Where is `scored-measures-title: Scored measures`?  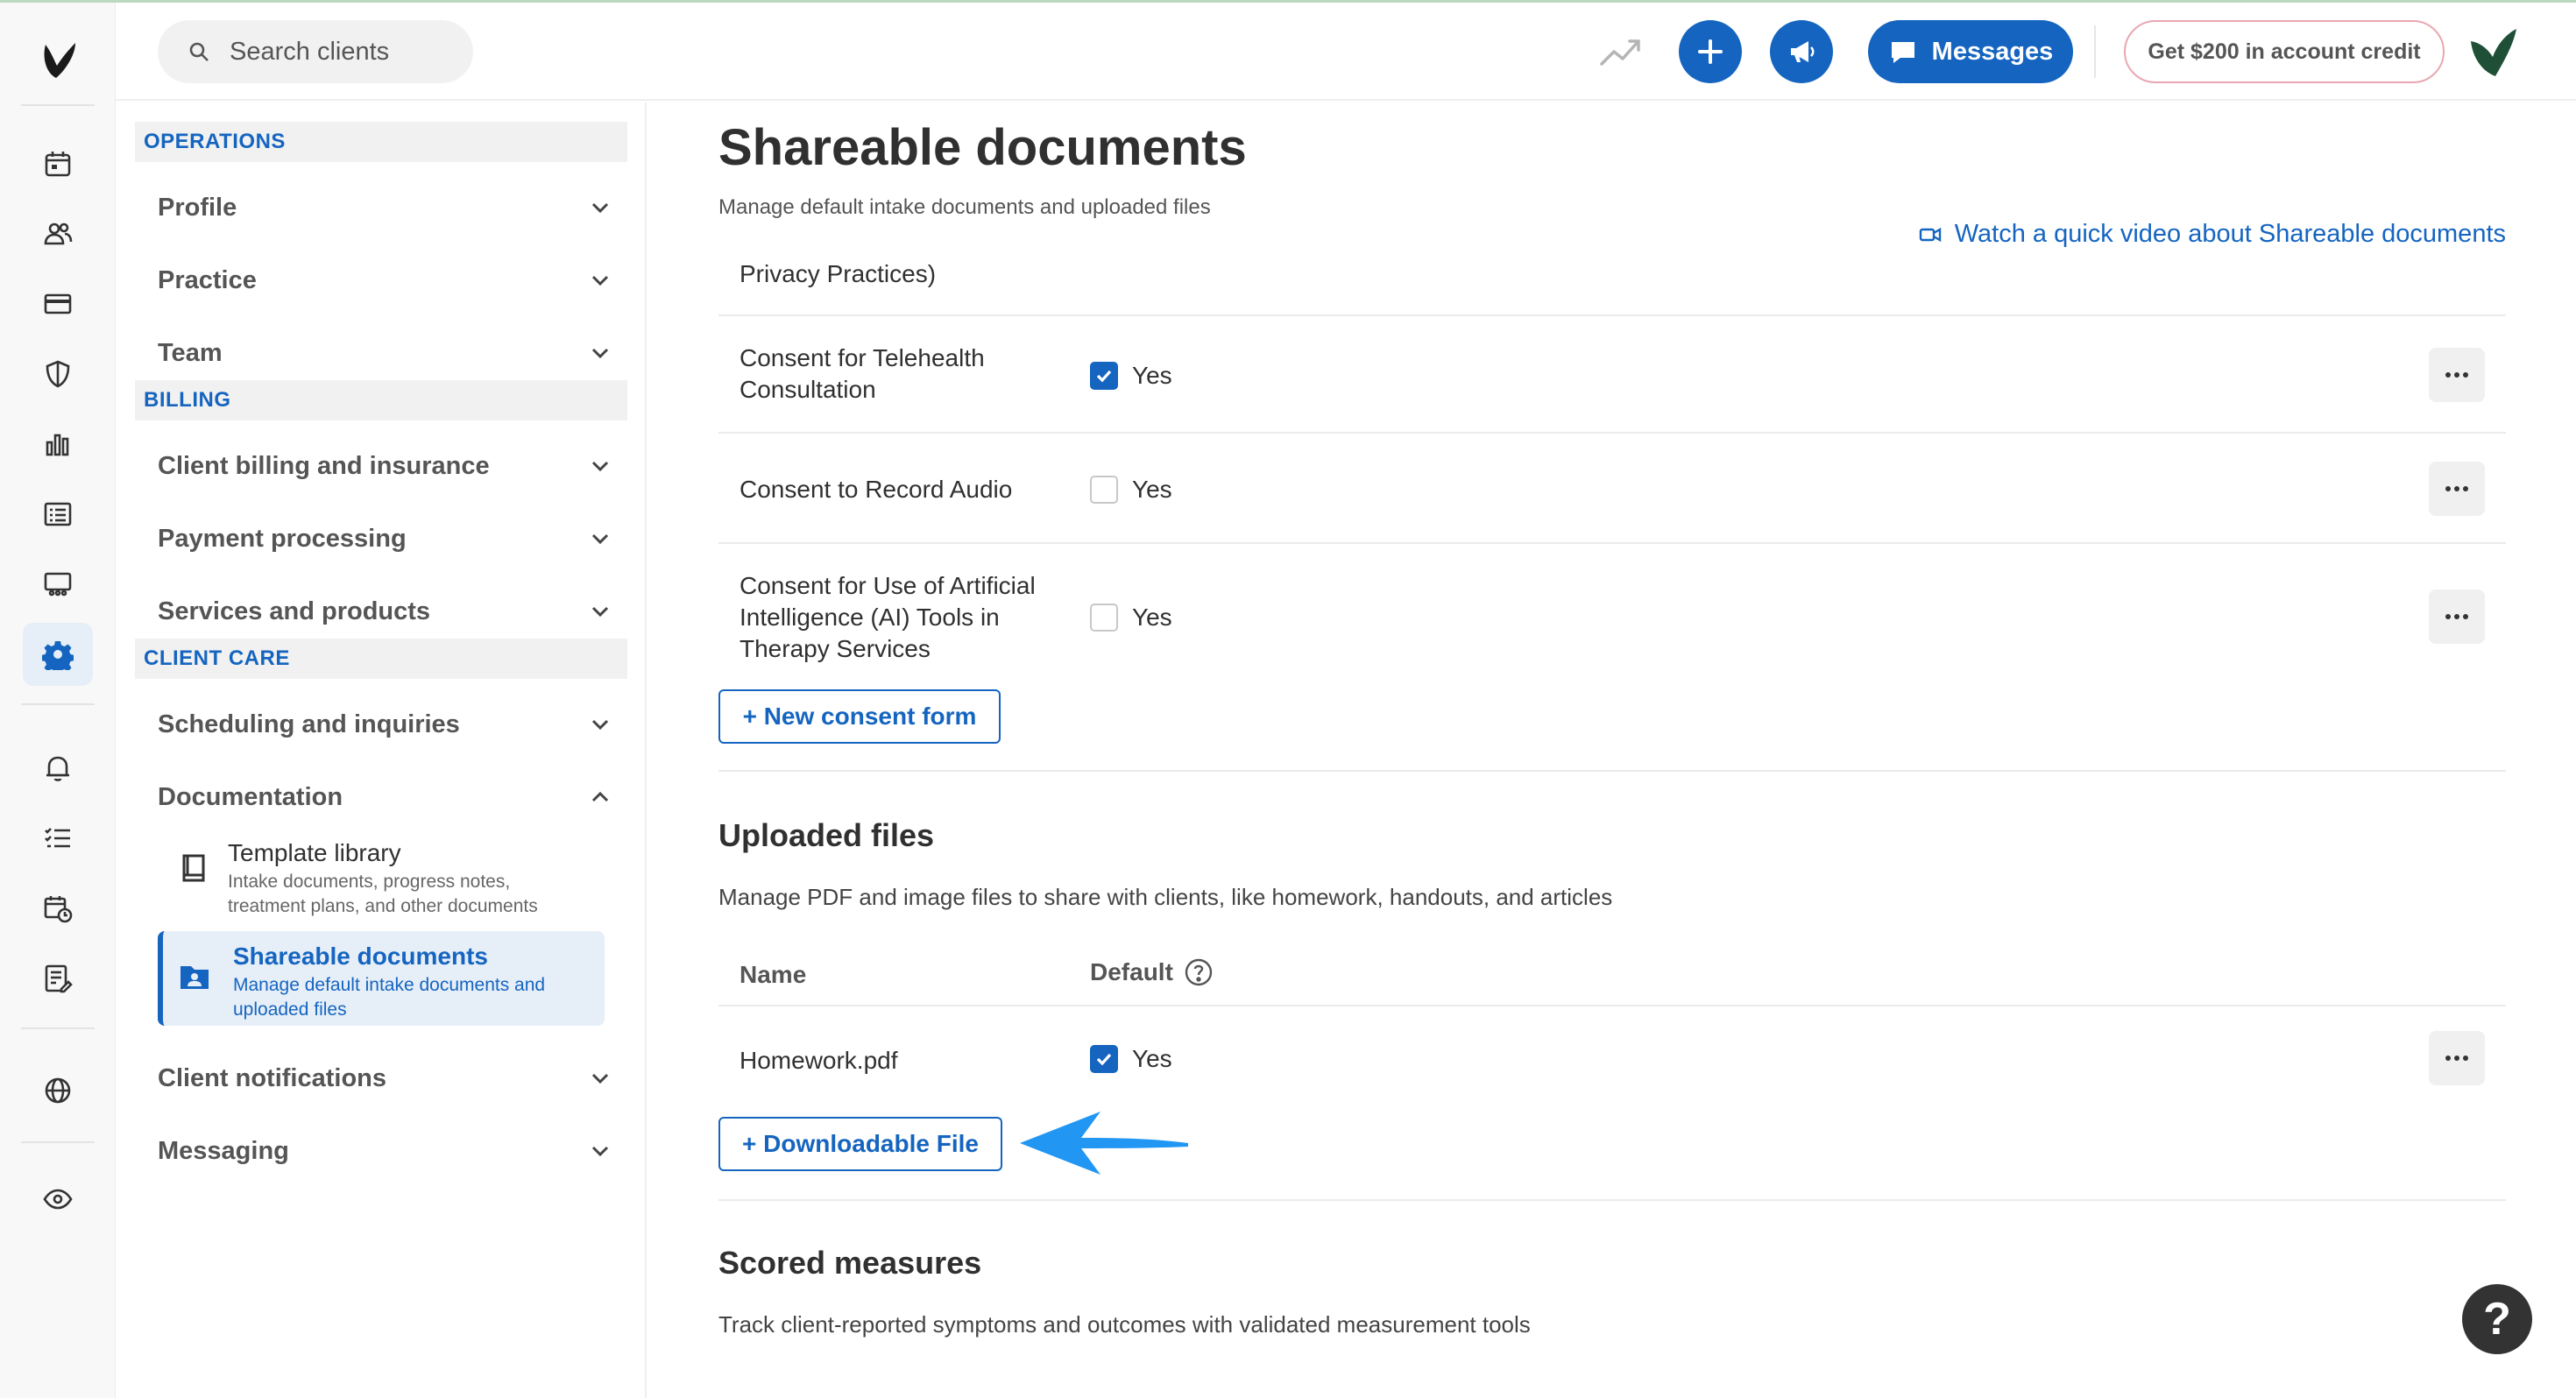 scored-measures-title: Scored measures is located at coordinates (850, 1263).